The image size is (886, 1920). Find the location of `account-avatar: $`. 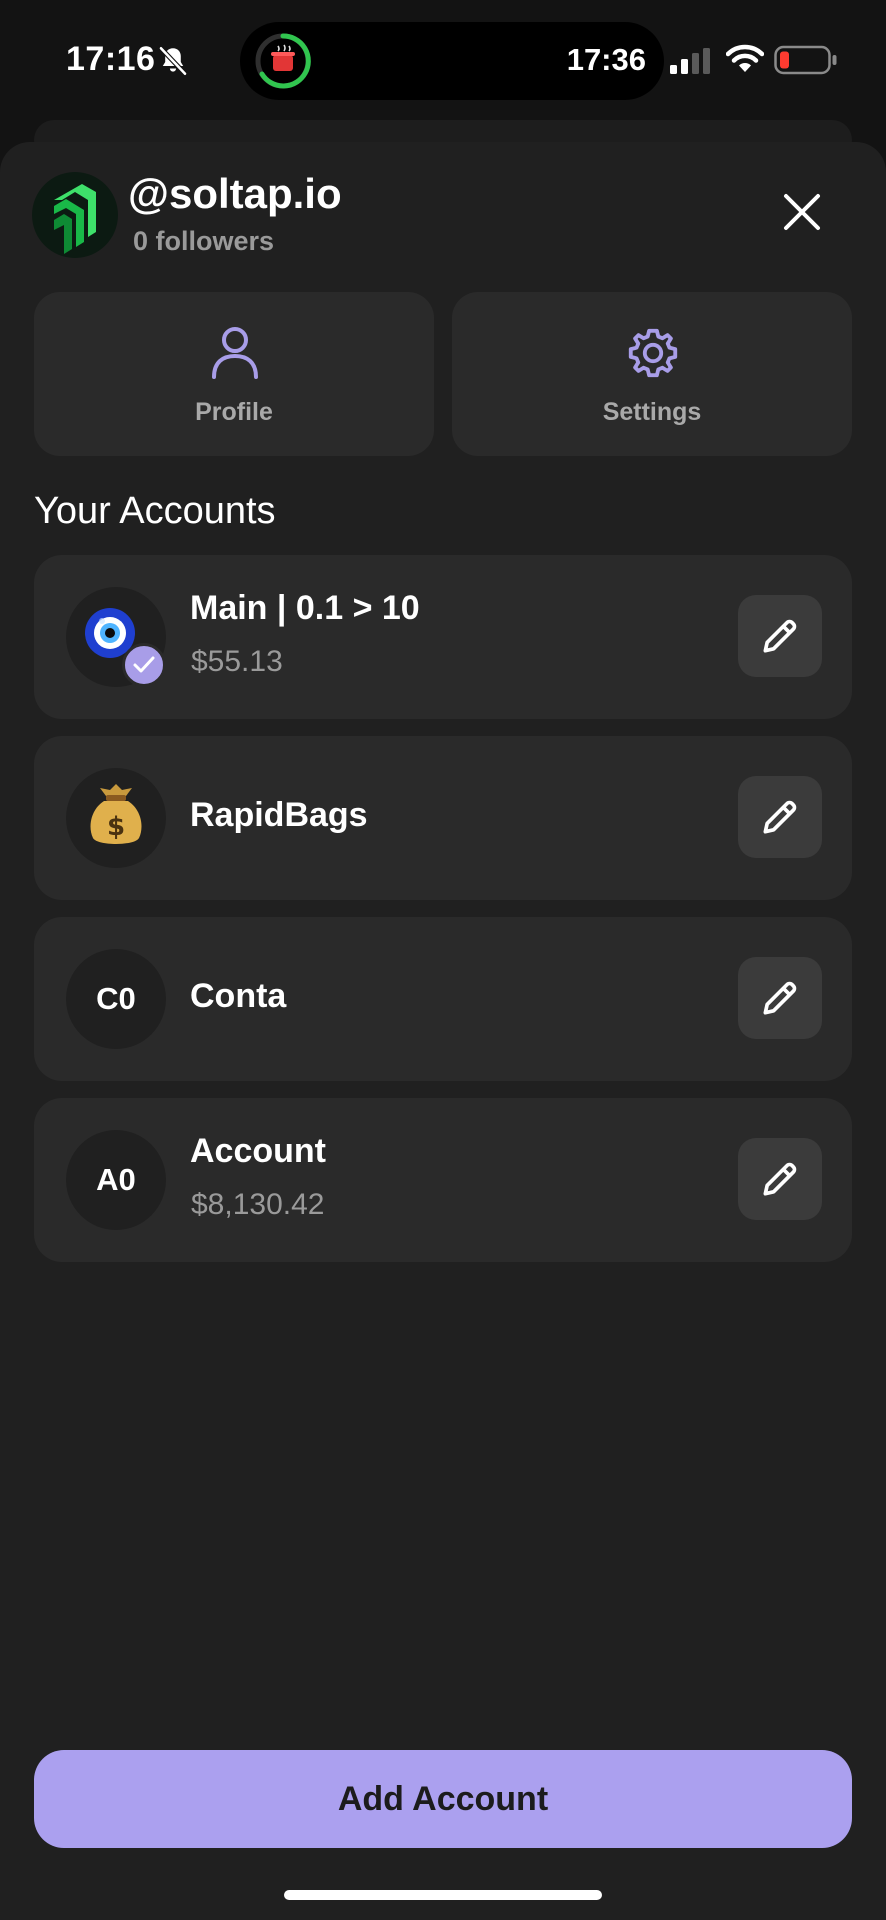

account-avatar: $ is located at coordinates (116, 818).